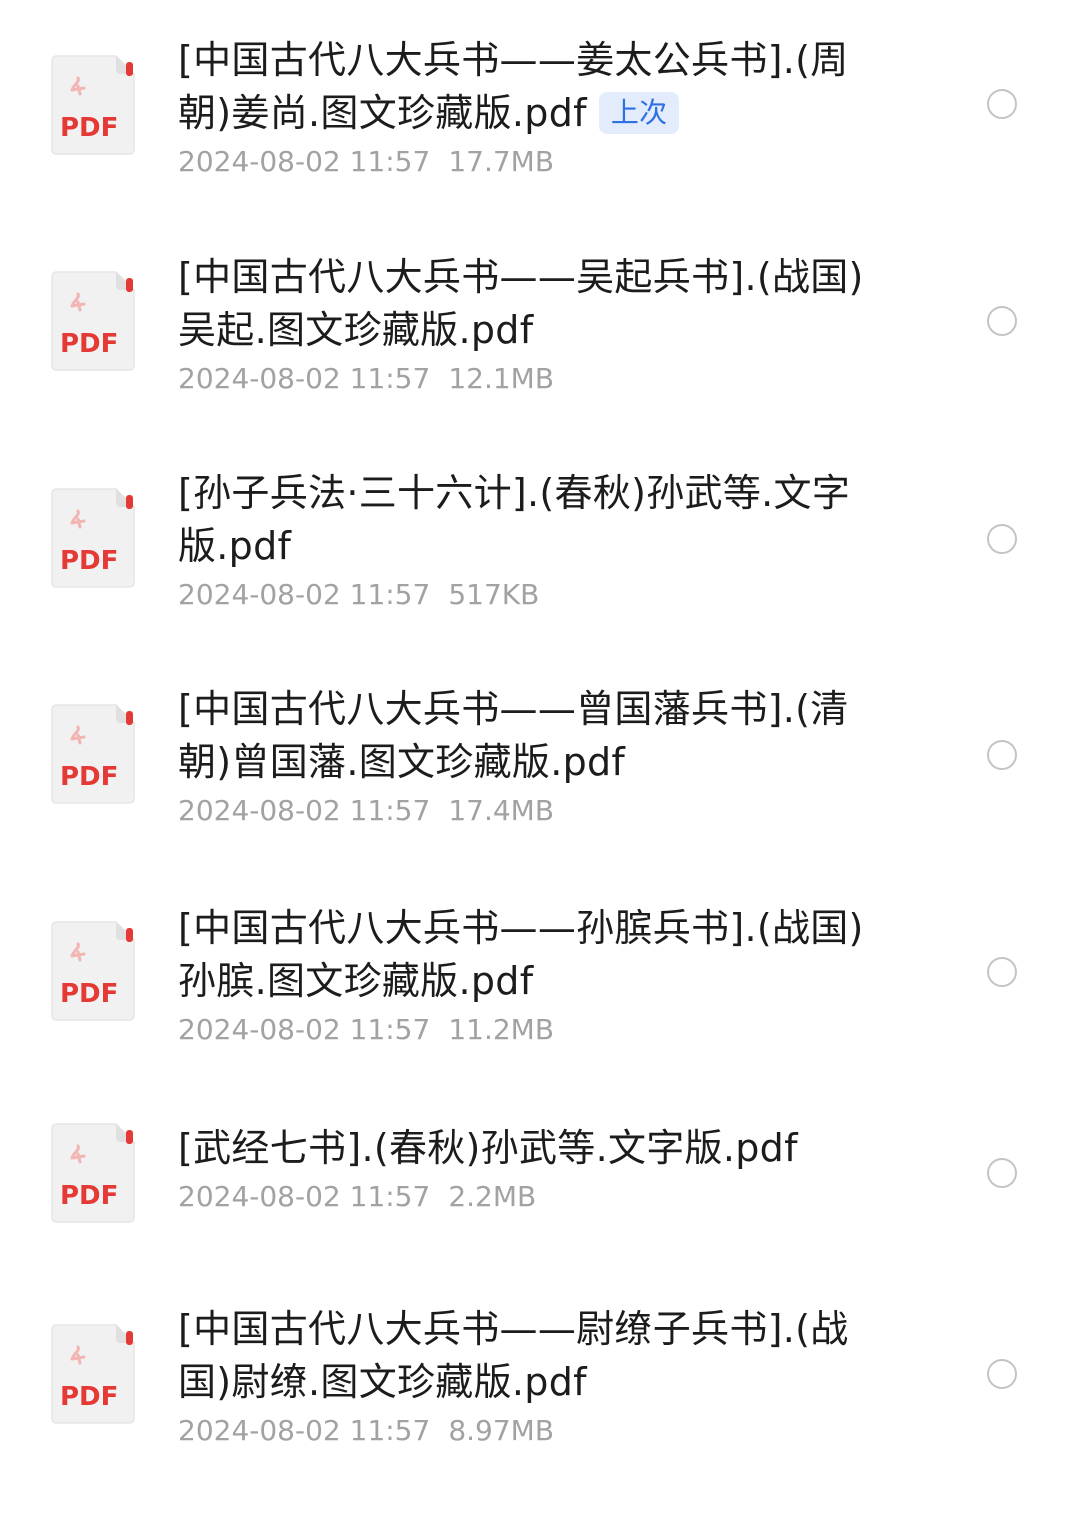 The image size is (1080, 1514). Describe the element at coordinates (514, 519) in the screenshot. I see `file-name: [孙子兵法·三十六计].(春秋)孙武等.文字版.pdf` at that location.